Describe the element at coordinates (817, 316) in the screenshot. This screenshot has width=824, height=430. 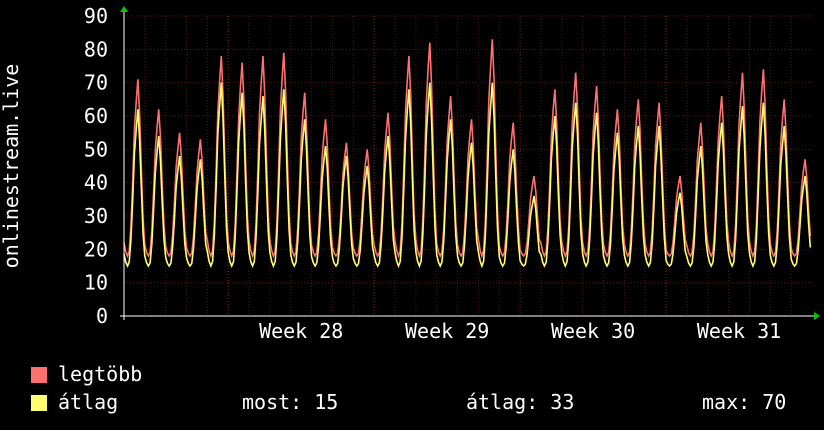
I see `x-axis-arrow` at that location.